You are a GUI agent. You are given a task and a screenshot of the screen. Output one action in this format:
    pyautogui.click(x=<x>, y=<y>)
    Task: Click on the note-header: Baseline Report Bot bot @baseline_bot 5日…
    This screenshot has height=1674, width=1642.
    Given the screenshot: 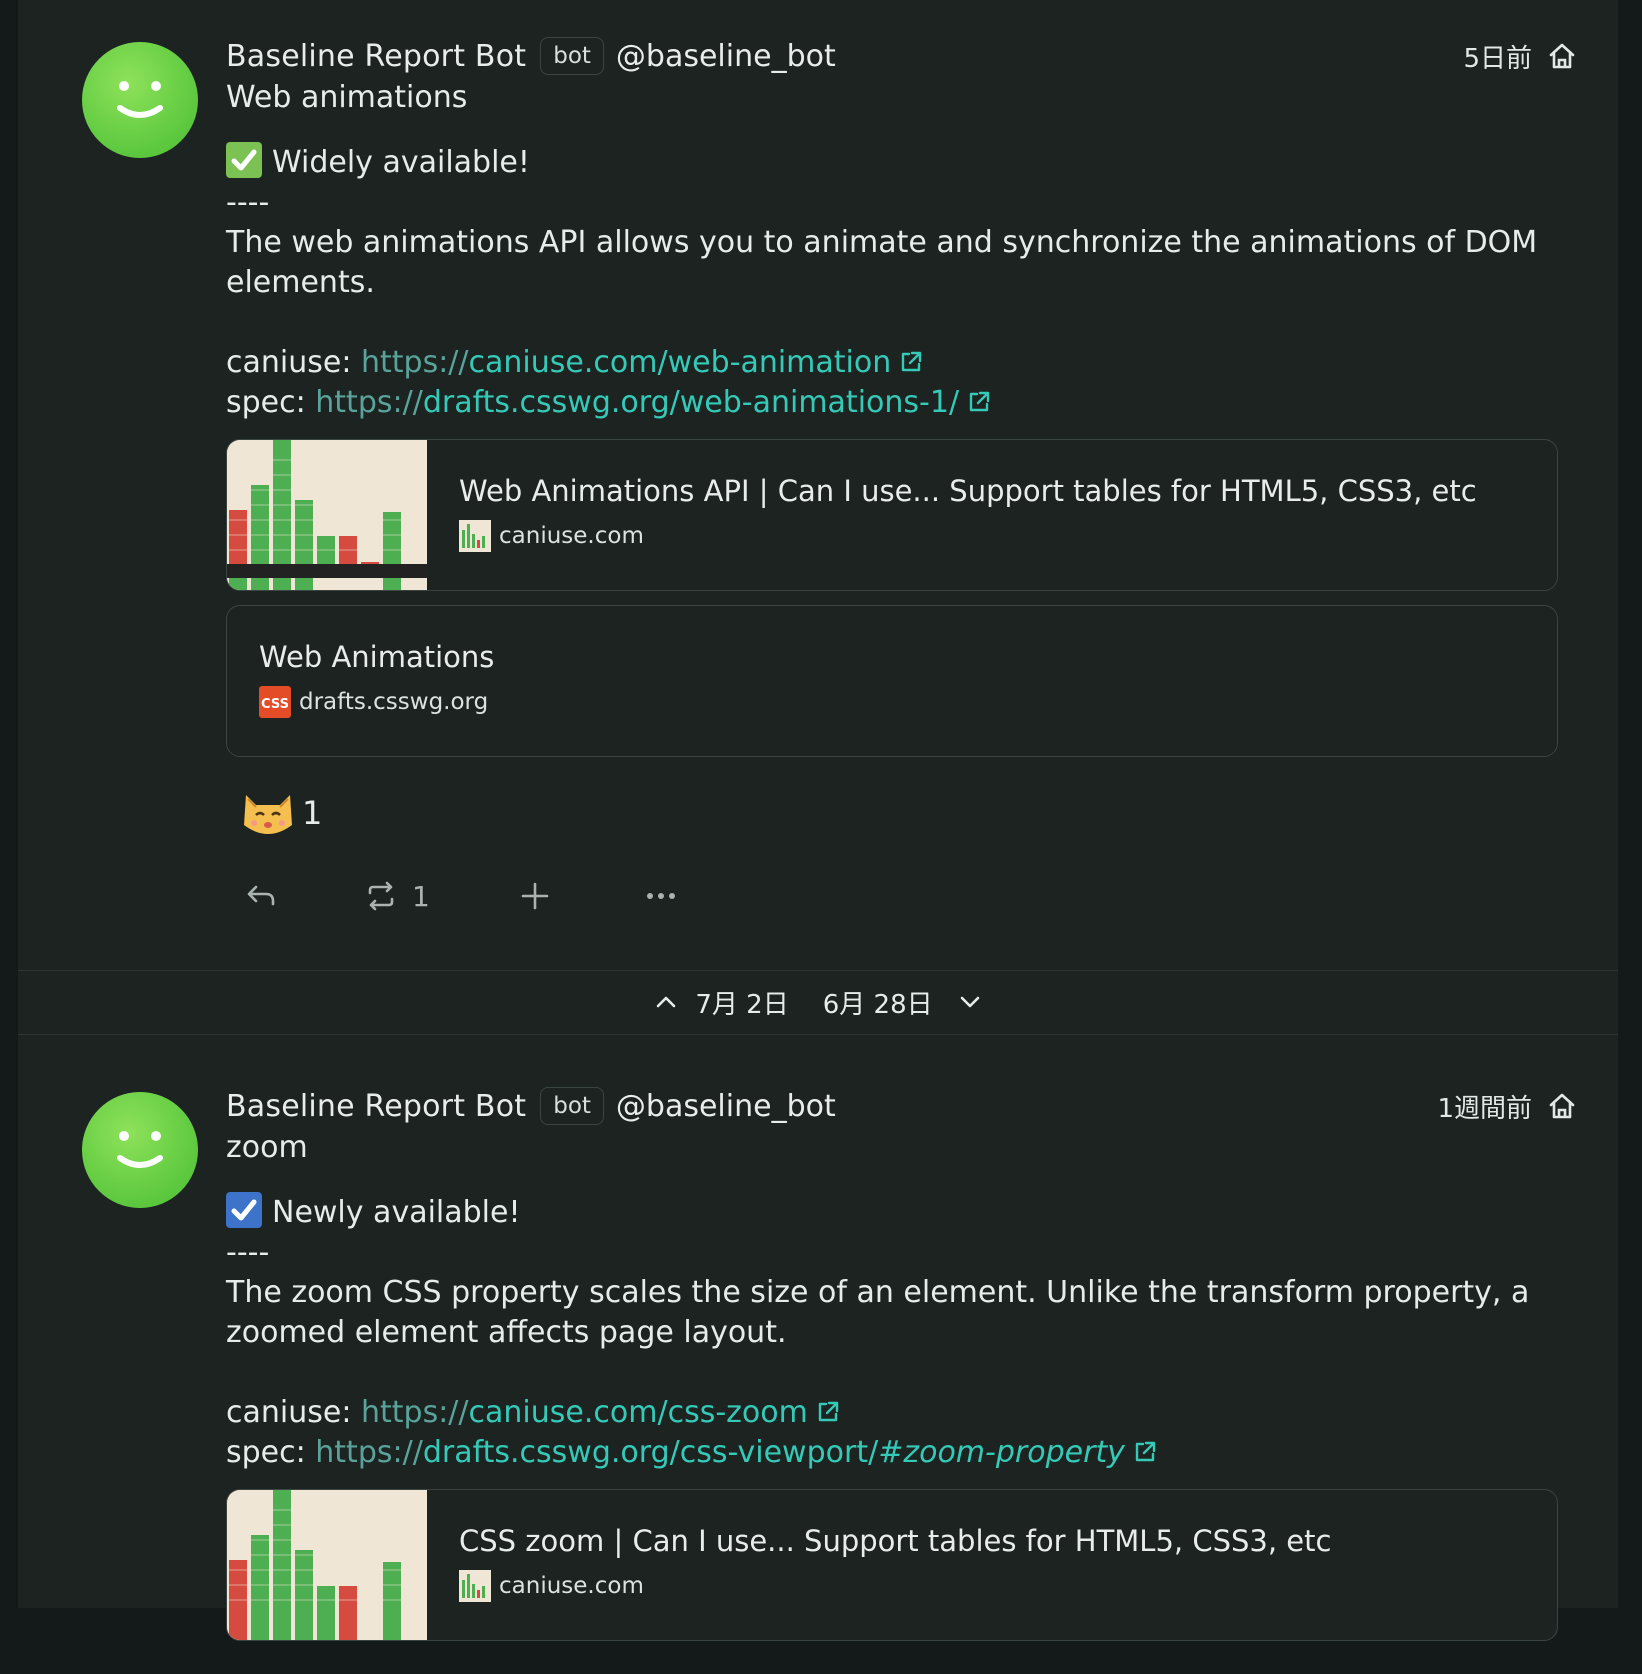 What is the action you would take?
    pyautogui.click(x=902, y=56)
    